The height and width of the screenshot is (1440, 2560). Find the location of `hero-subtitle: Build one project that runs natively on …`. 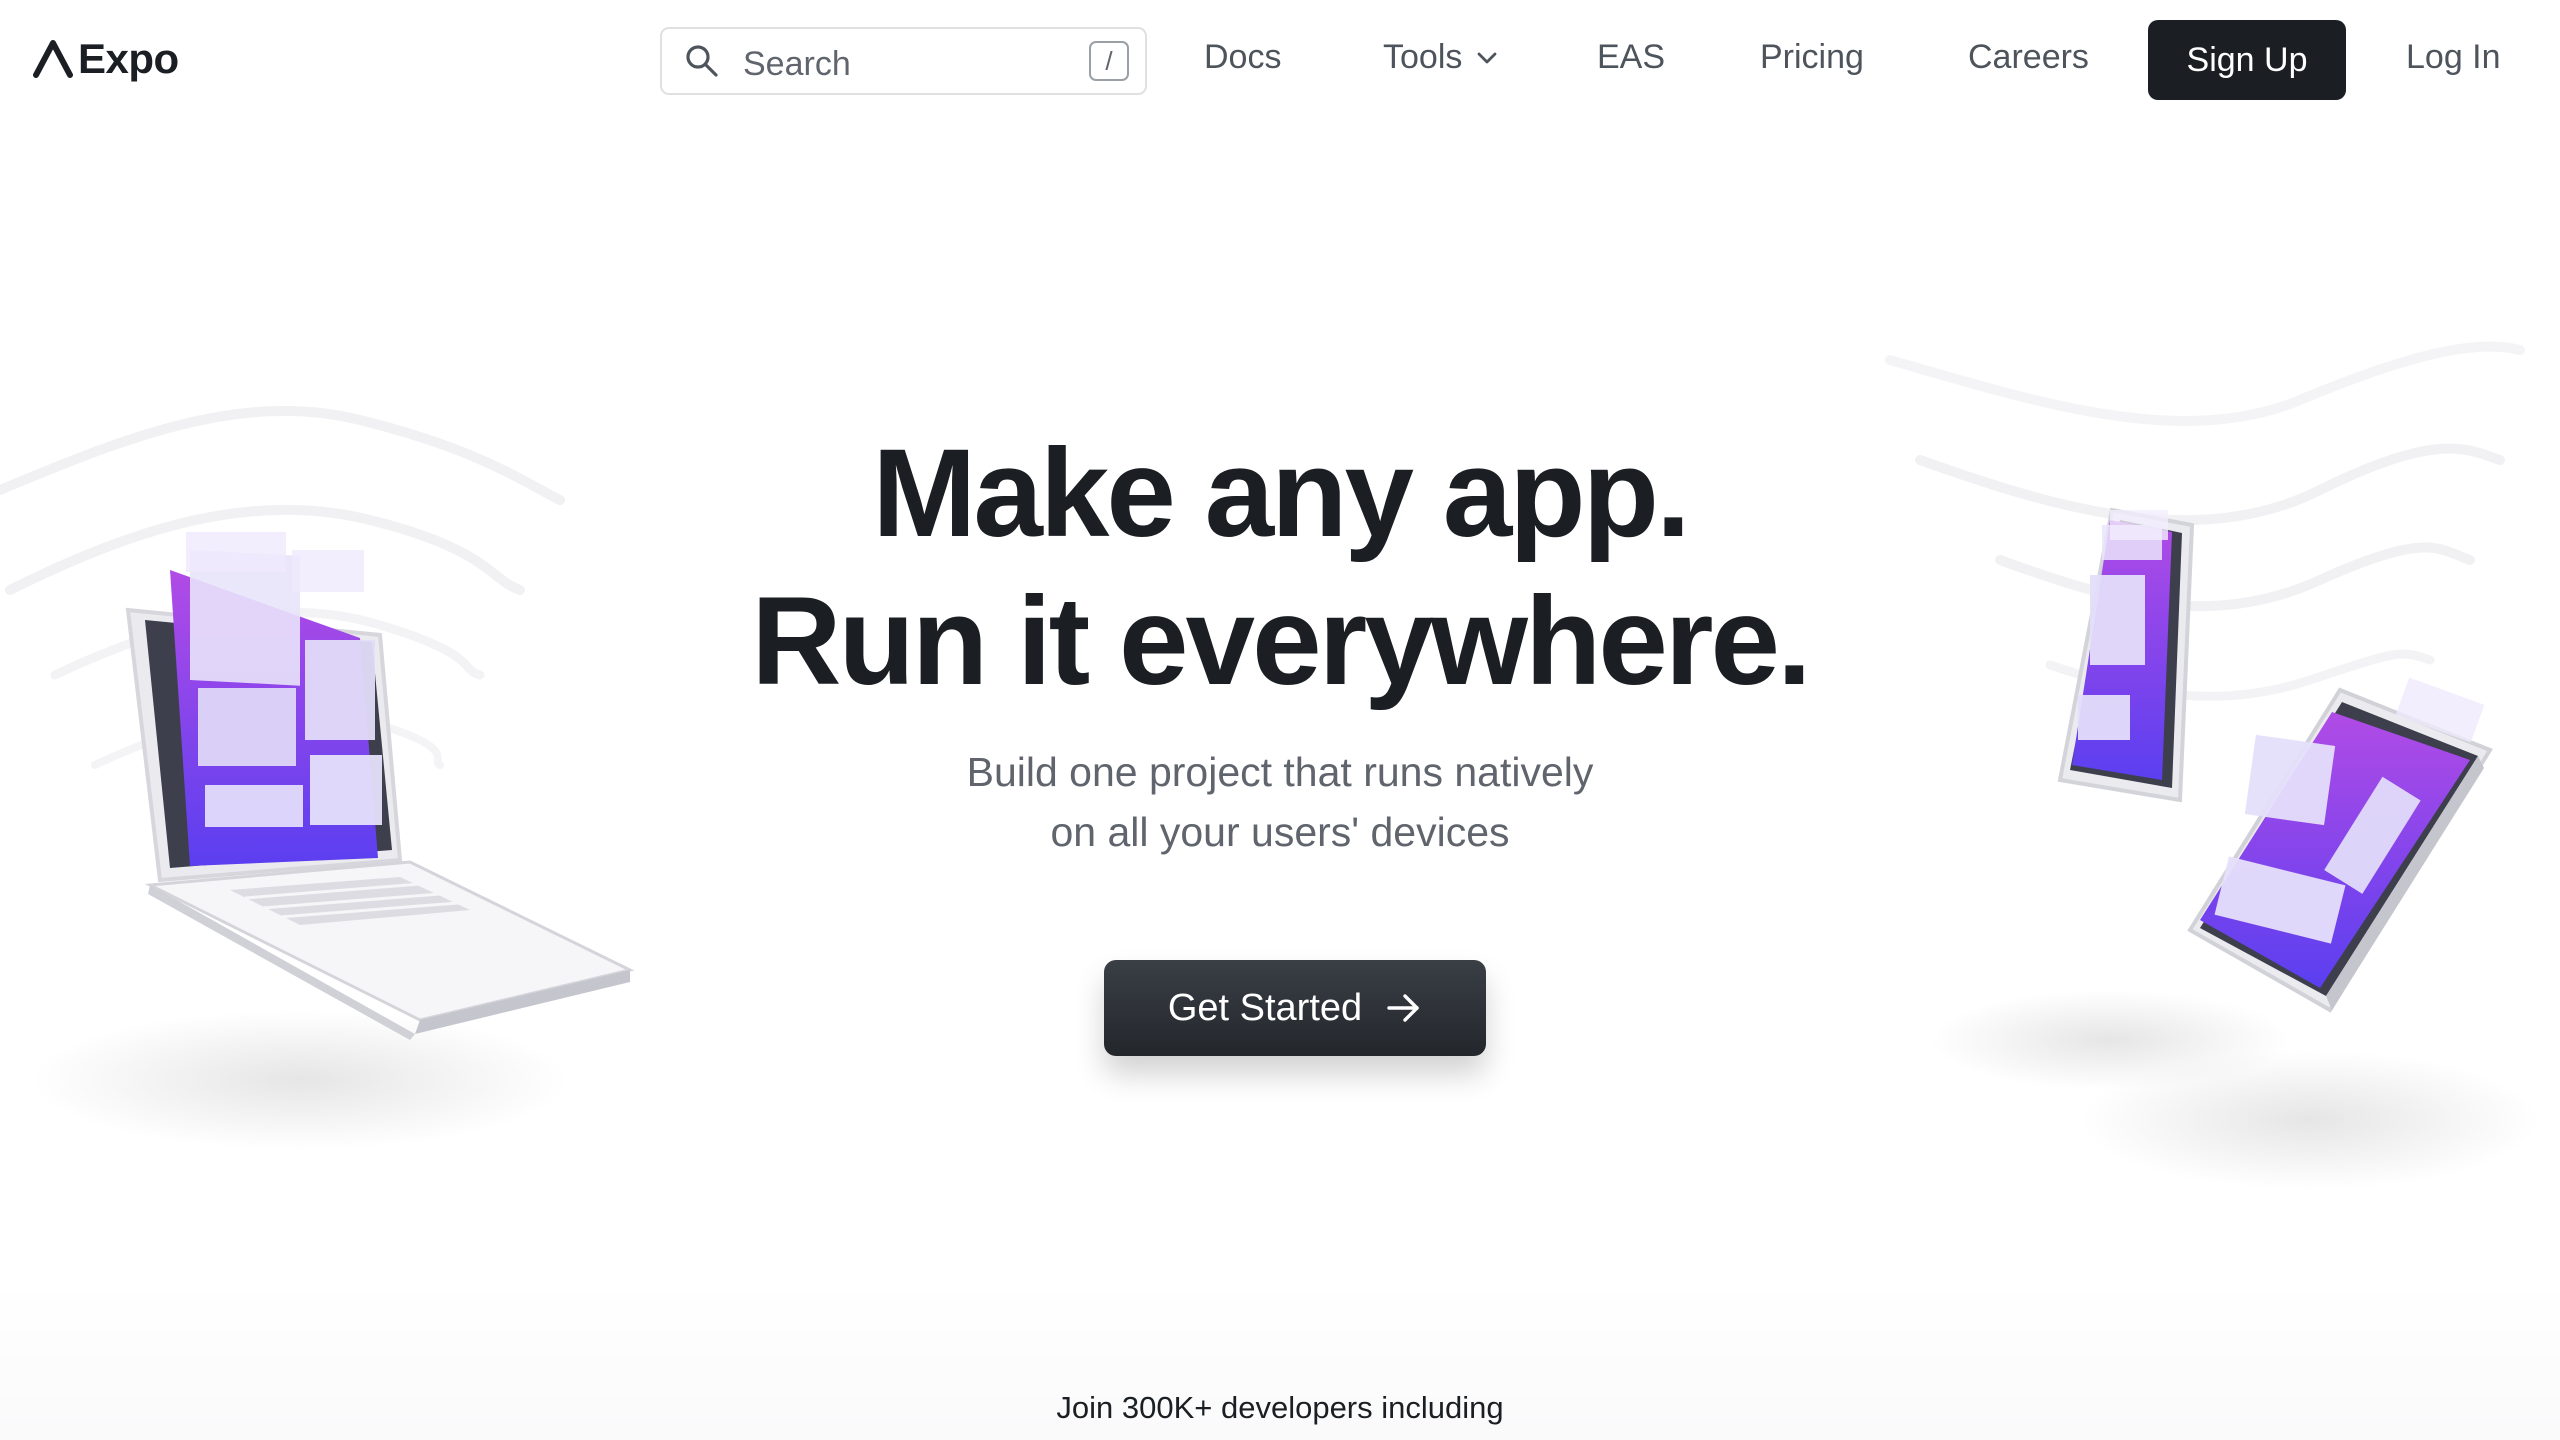

hero-subtitle: Build one project that runs natively on … is located at coordinates (1280, 802).